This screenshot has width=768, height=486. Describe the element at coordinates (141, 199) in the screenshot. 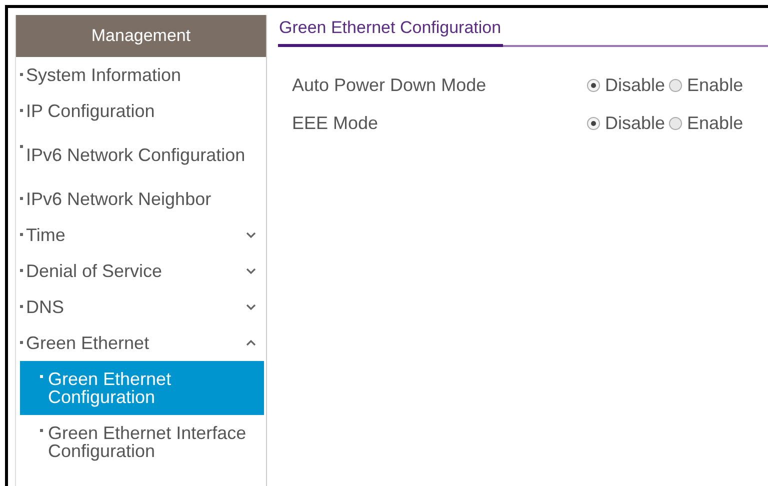

I see `sidebar-item: IPv6 Network Neighbor` at that location.